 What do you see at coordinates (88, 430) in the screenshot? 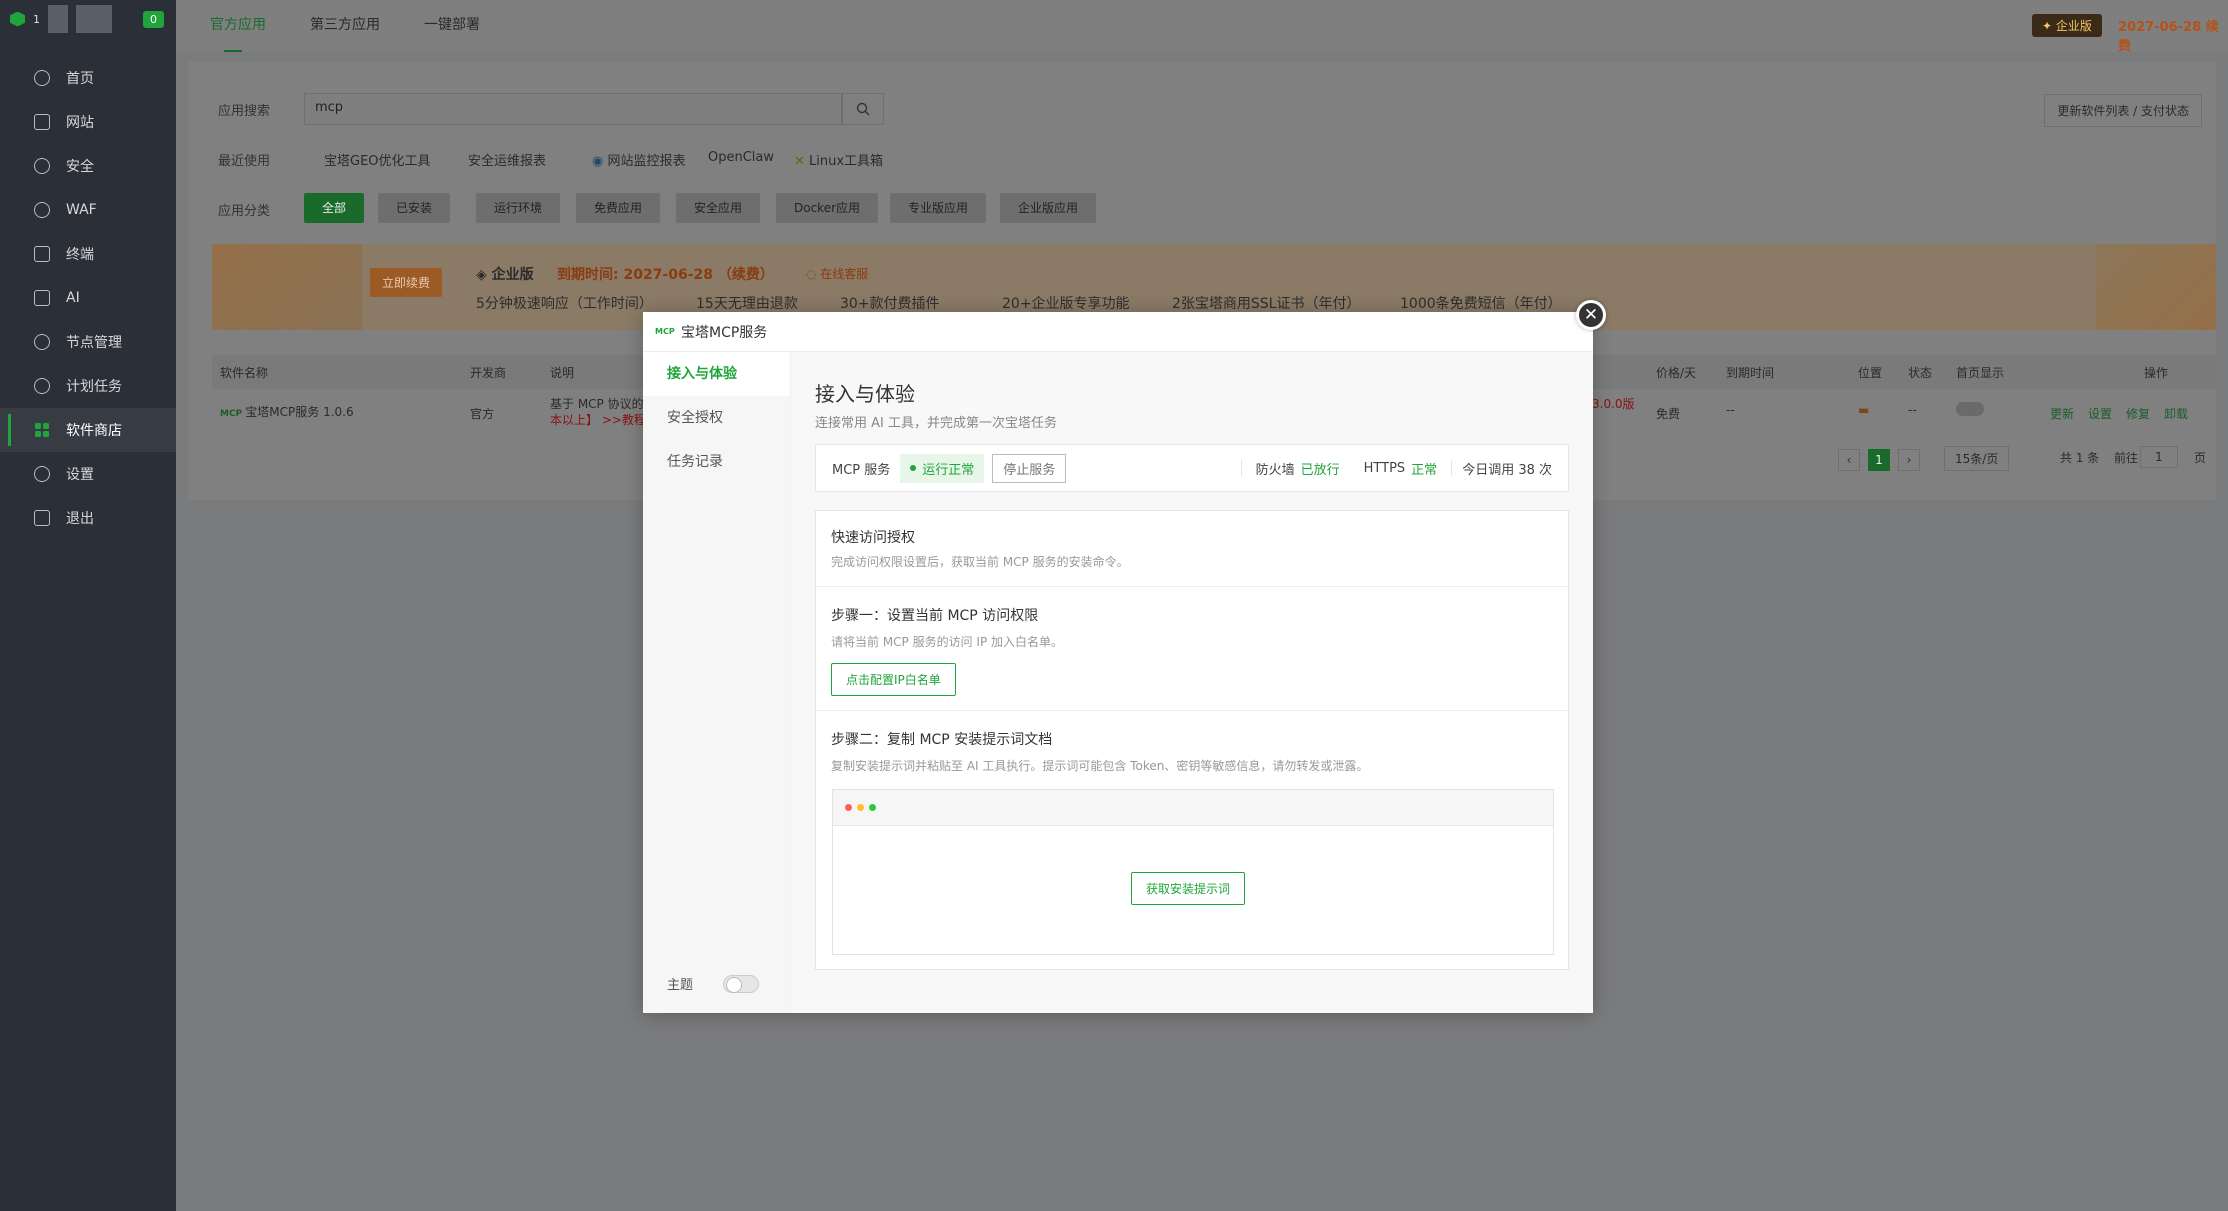
I see `sidebar-item-store: 软件商店` at bounding box center [88, 430].